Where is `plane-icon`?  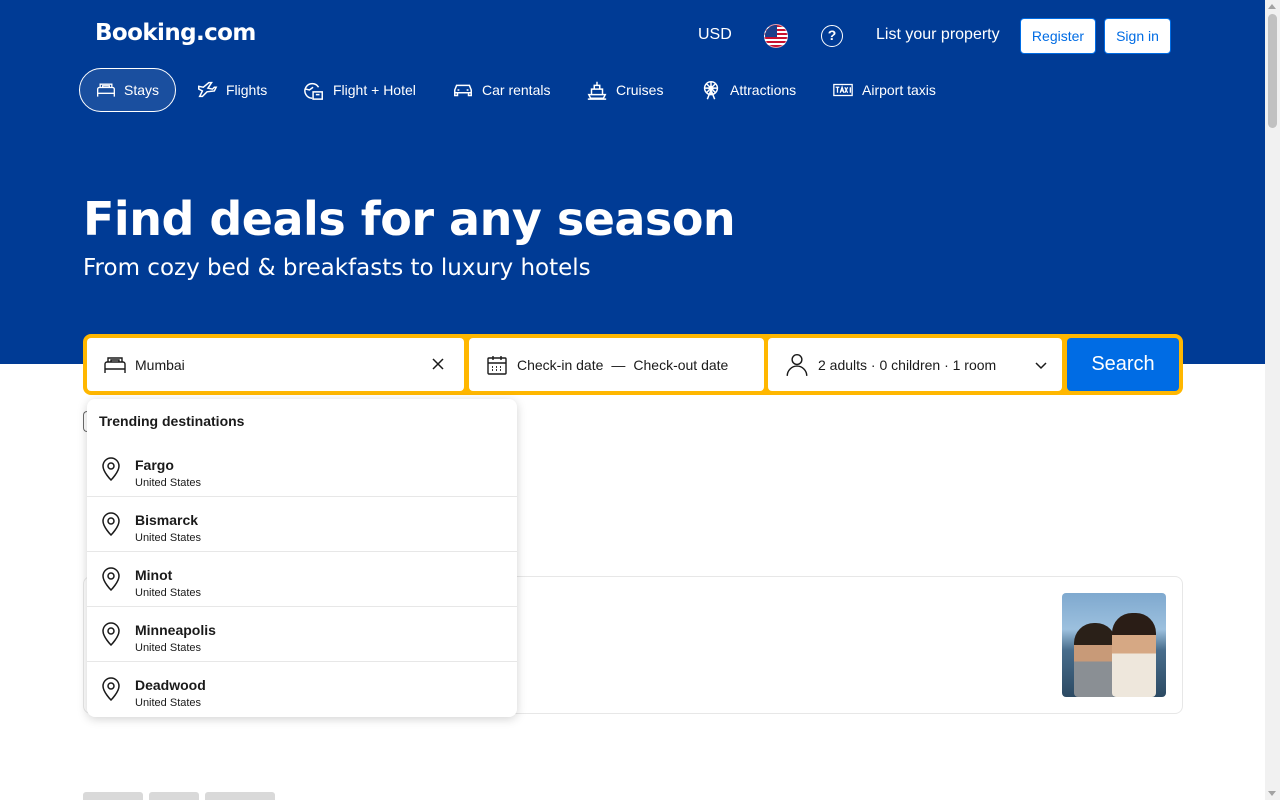
plane-icon is located at coordinates (208, 89).